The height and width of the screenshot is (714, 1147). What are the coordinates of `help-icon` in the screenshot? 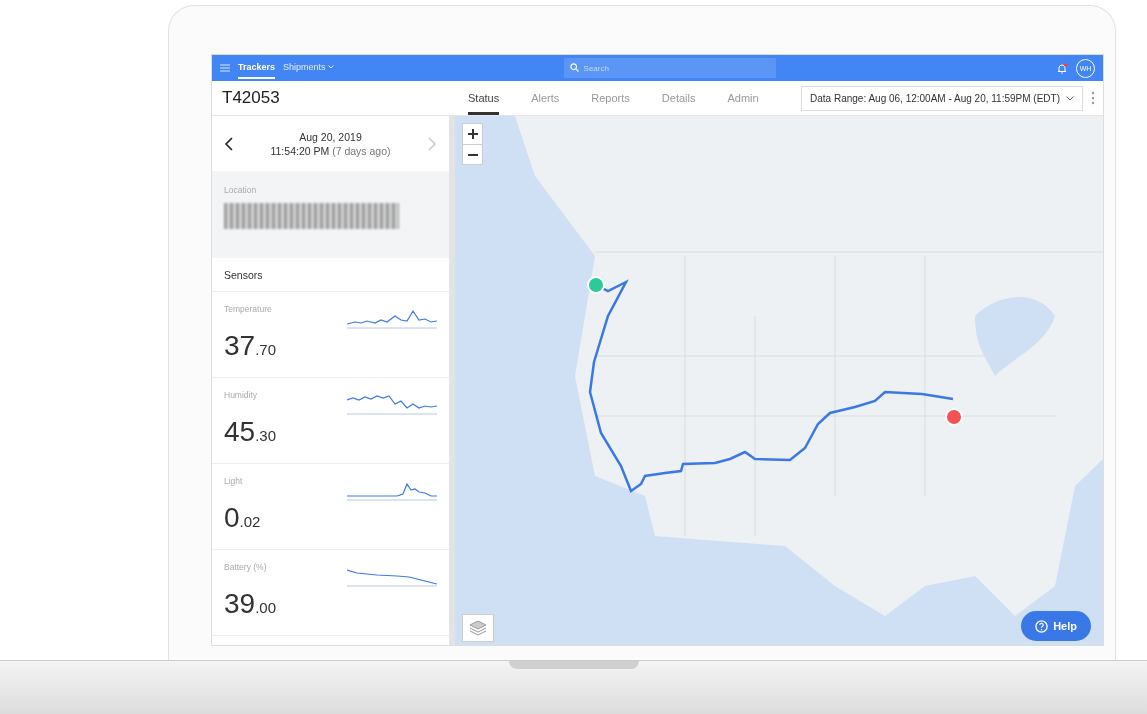 It's located at (1042, 626).